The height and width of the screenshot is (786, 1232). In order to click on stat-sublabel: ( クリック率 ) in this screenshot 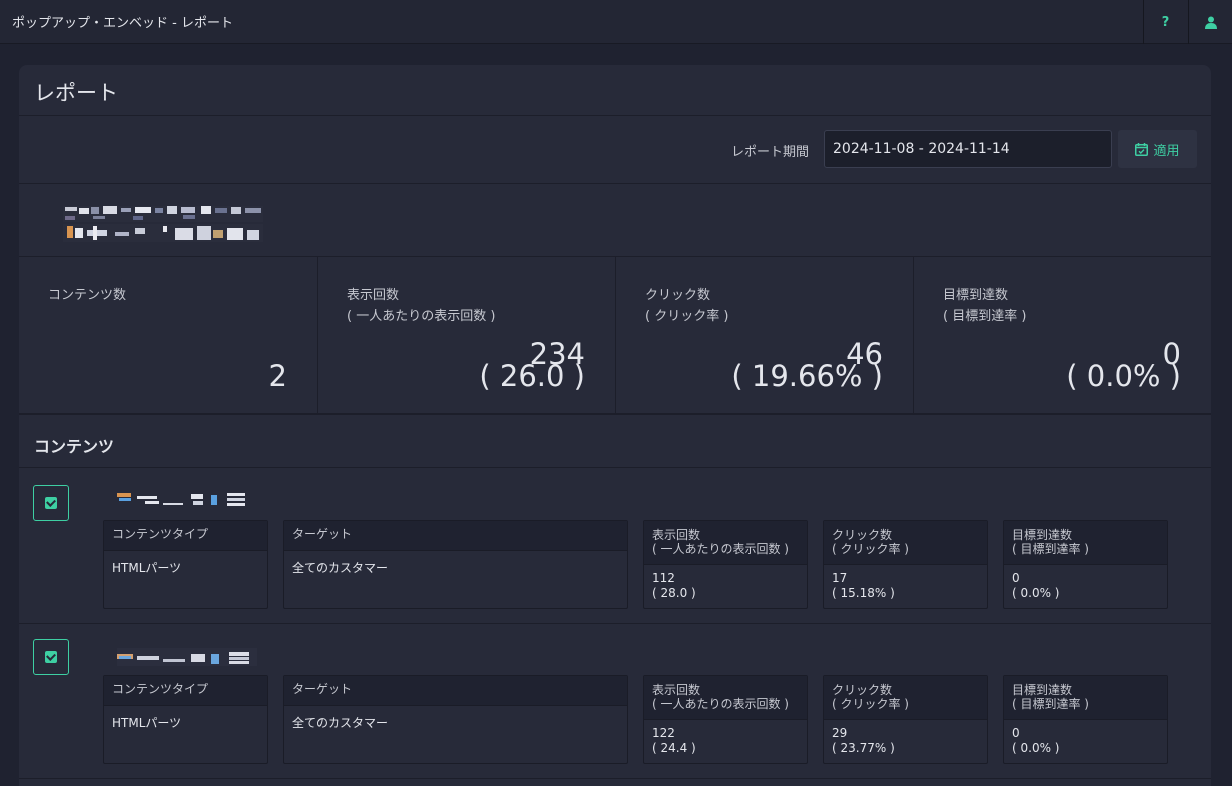, I will do `click(687, 316)`.